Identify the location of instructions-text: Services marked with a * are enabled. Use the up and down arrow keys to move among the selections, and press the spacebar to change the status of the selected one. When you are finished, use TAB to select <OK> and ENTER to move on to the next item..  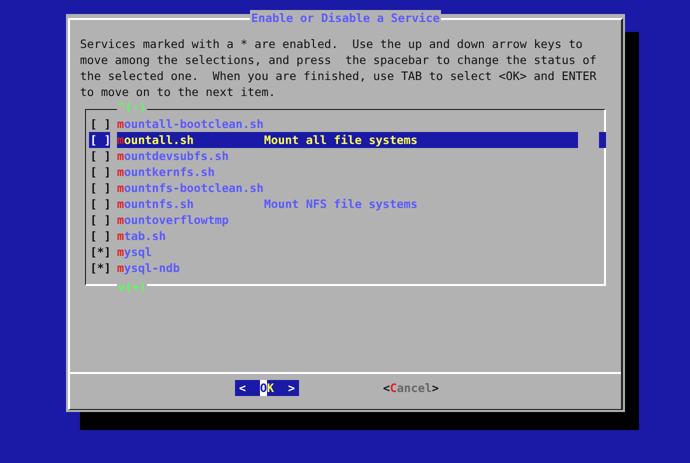
(339, 68).